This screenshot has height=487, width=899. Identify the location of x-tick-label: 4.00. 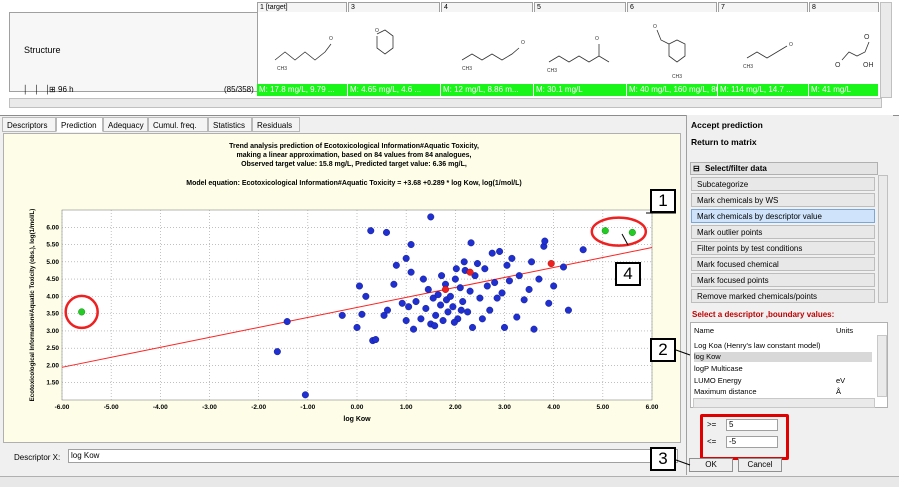
(553, 407).